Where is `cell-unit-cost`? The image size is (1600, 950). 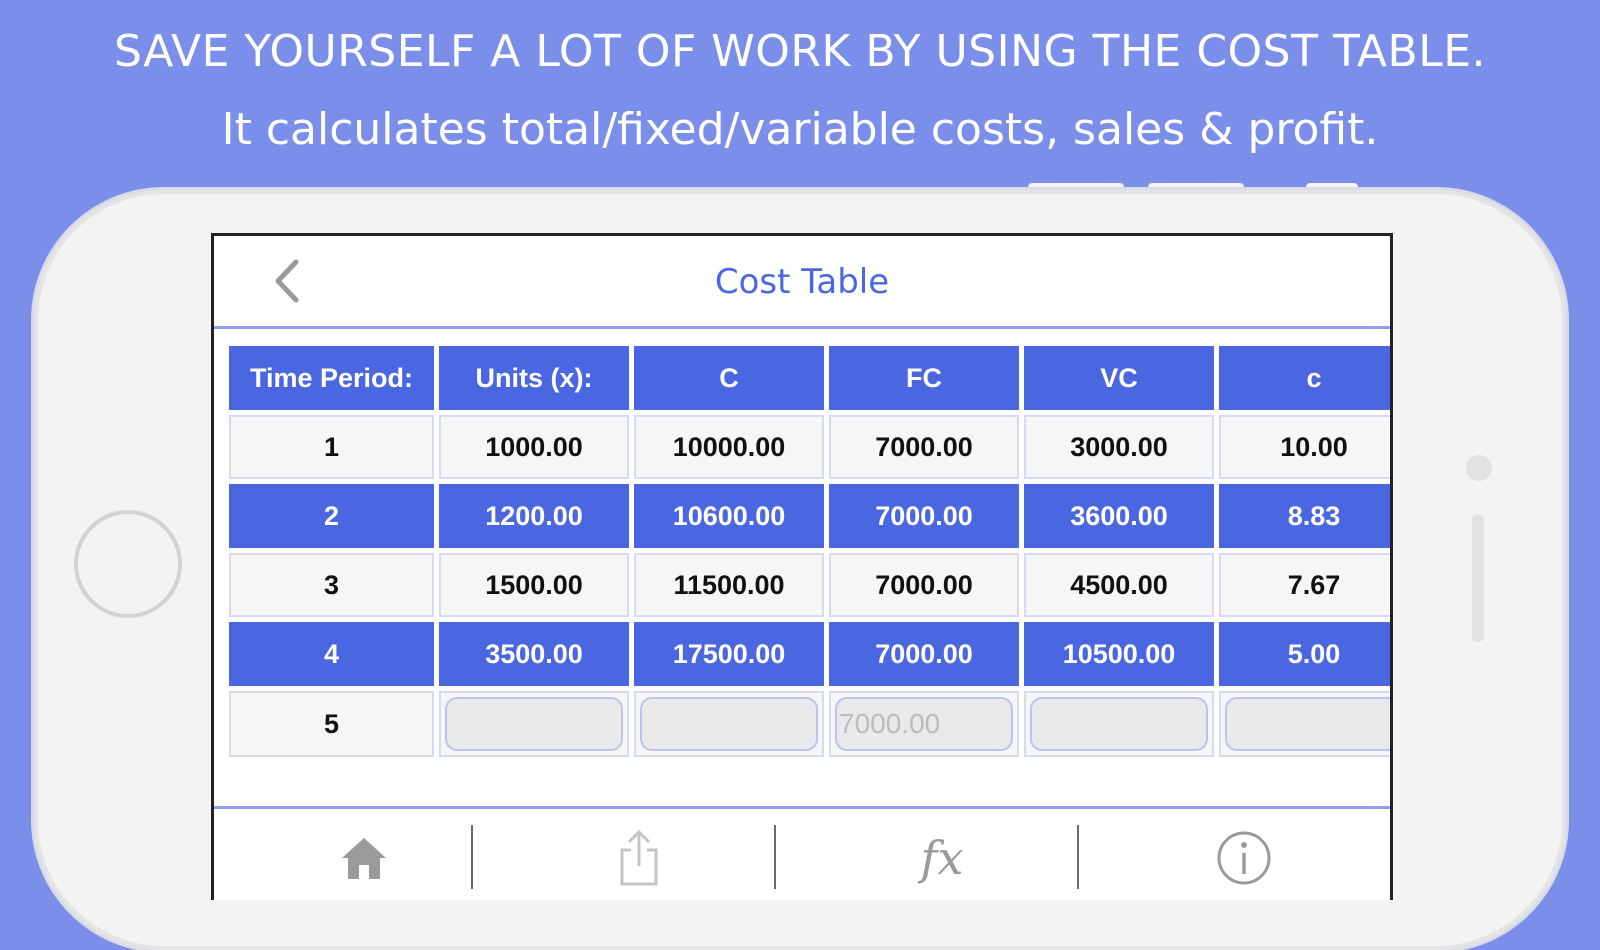 cell-unit-cost is located at coordinates (1304, 724).